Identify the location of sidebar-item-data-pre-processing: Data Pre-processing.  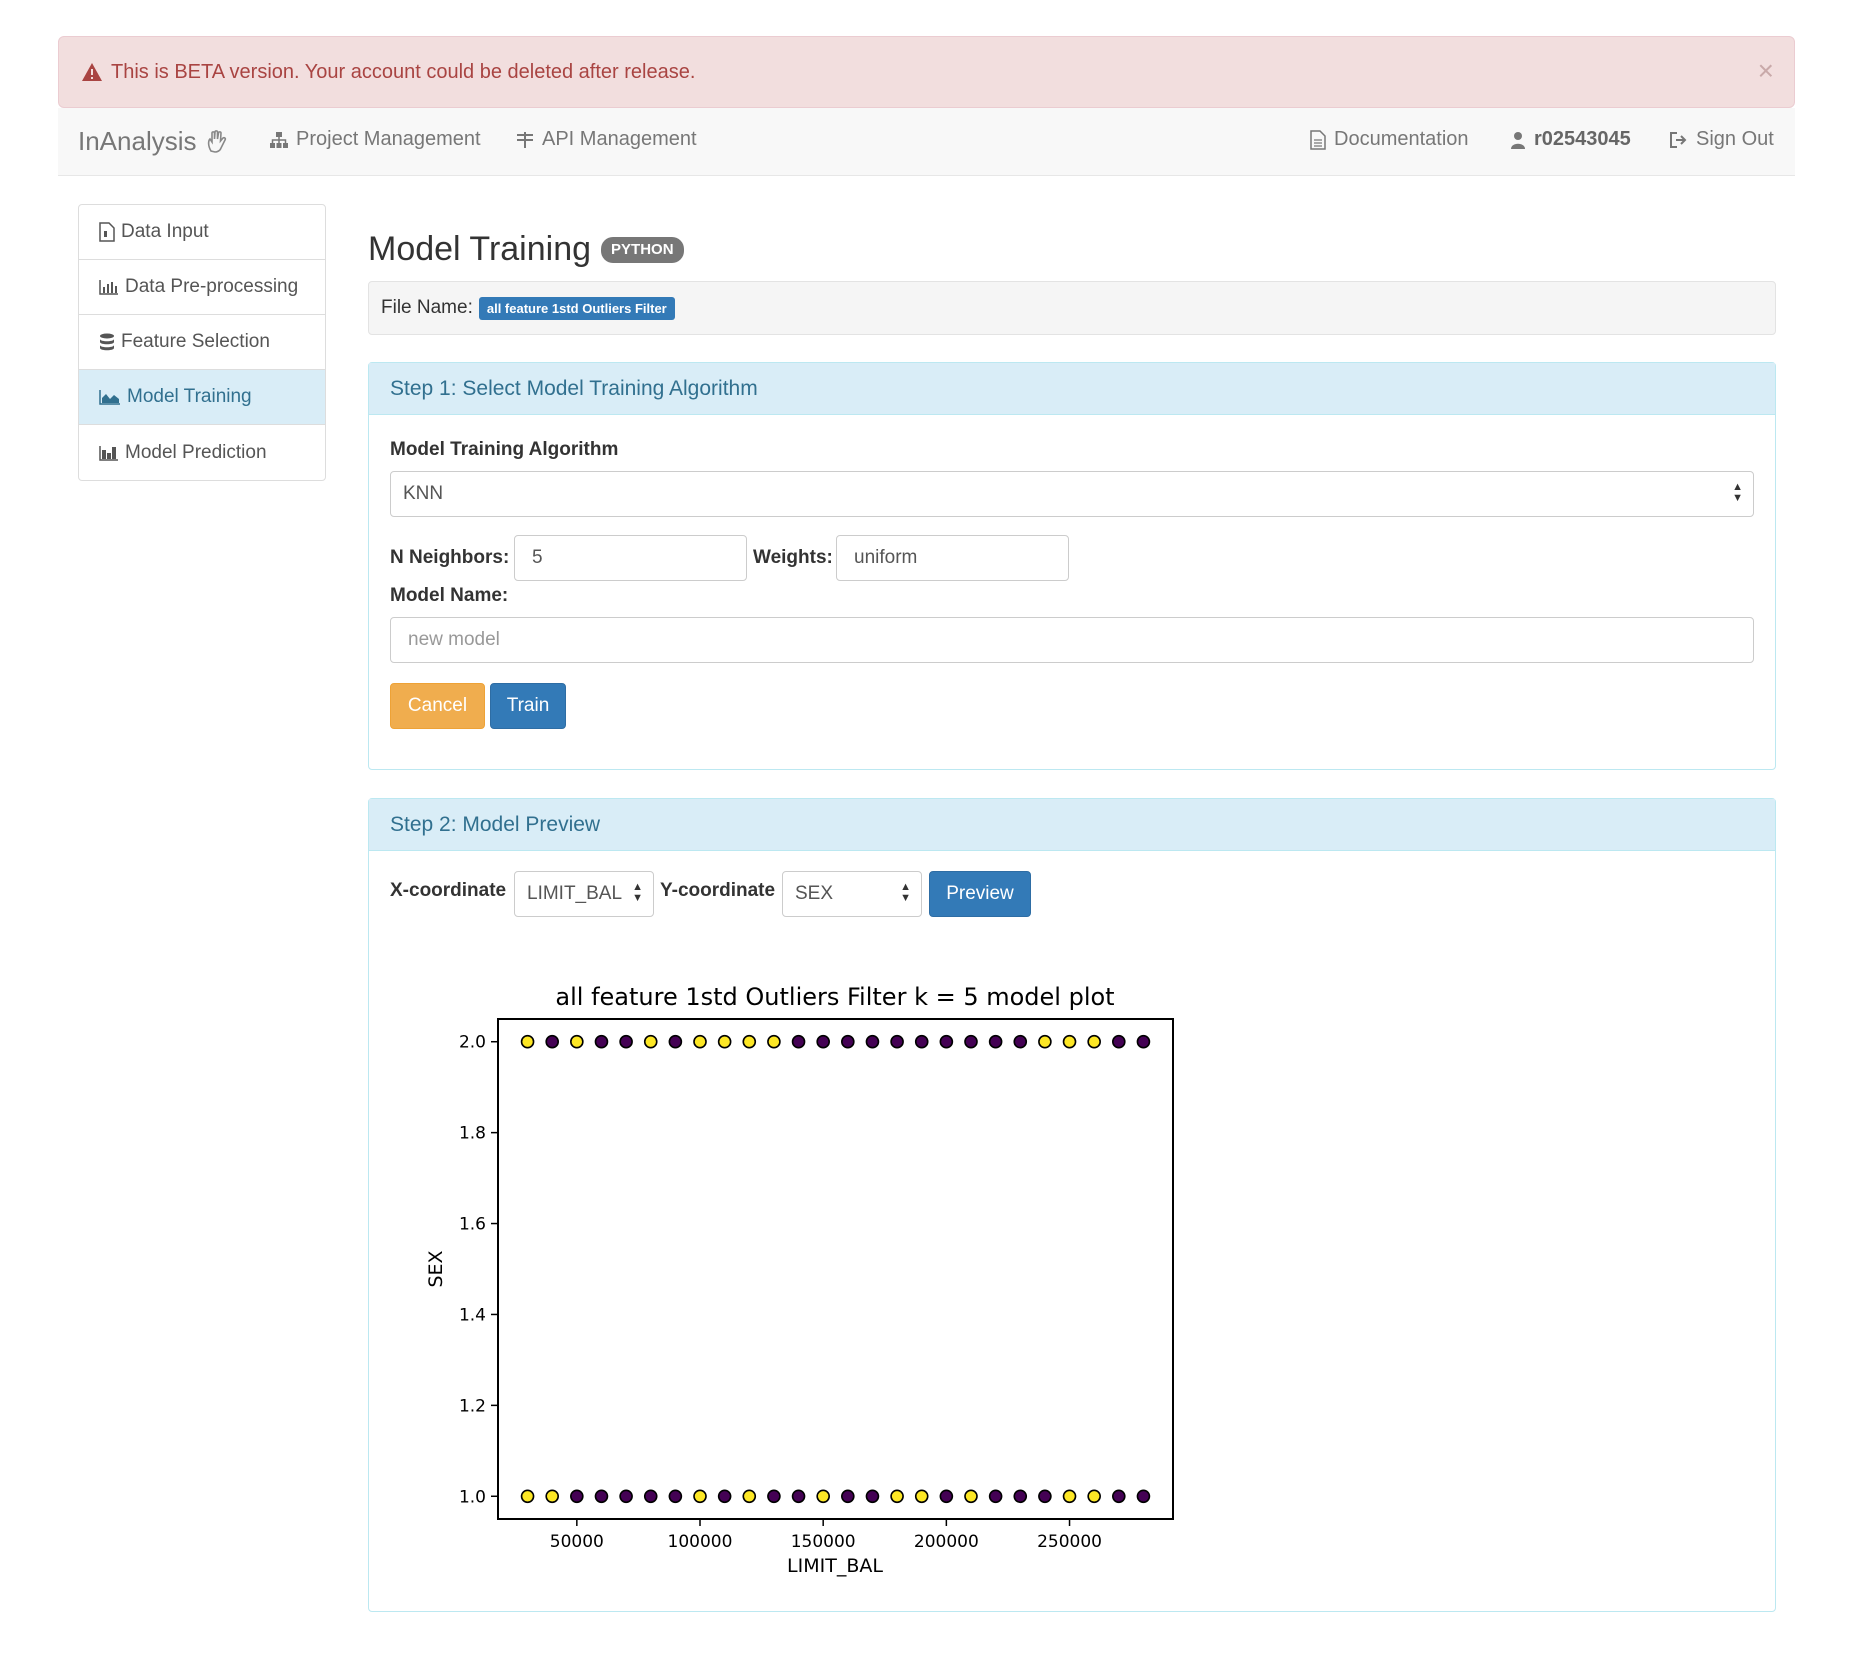
(202, 287).